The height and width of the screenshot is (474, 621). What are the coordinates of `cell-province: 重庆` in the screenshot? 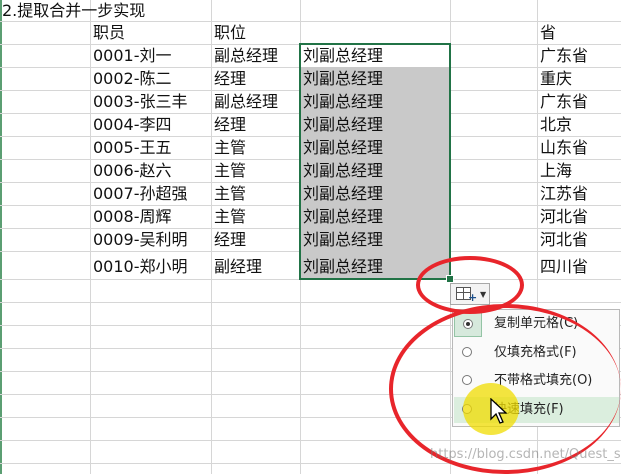 It's located at (579, 78).